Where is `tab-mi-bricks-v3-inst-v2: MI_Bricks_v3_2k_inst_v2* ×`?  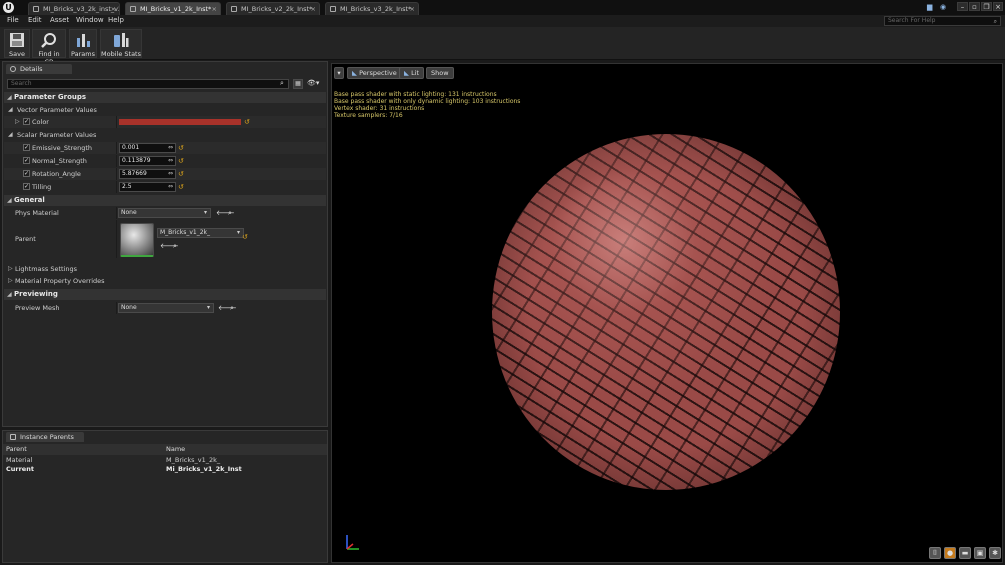
tab-mi-bricks-v3-inst-v2: MI_Bricks_v3_2k_inst_v2* × is located at coordinates (74, 8).